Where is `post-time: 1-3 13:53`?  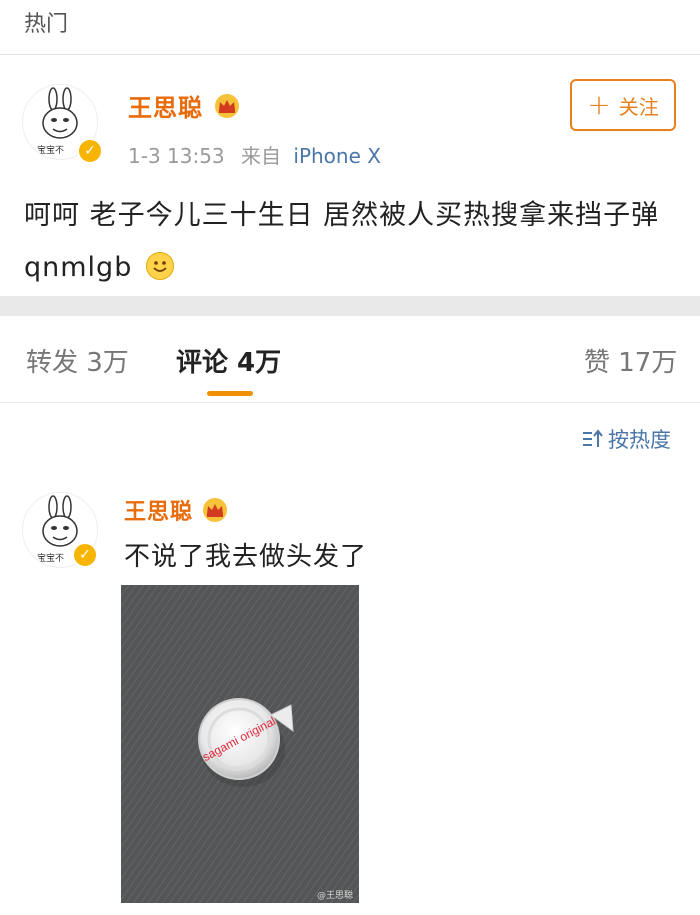
post-time: 1-3 13:53 is located at coordinates (176, 156).